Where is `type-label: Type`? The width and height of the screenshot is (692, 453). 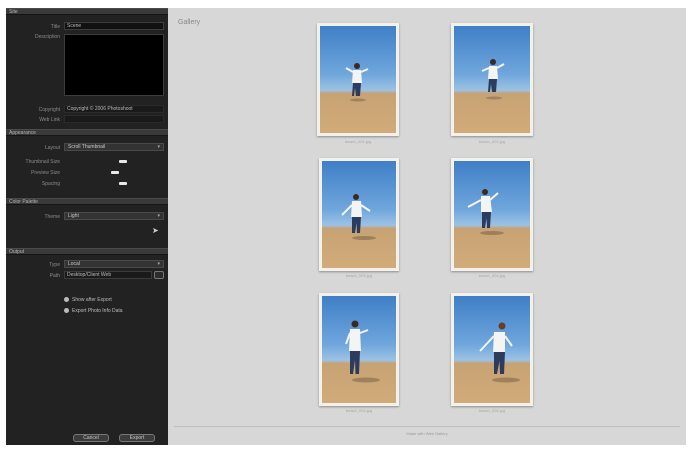 type-label: Type is located at coordinates (54, 265).